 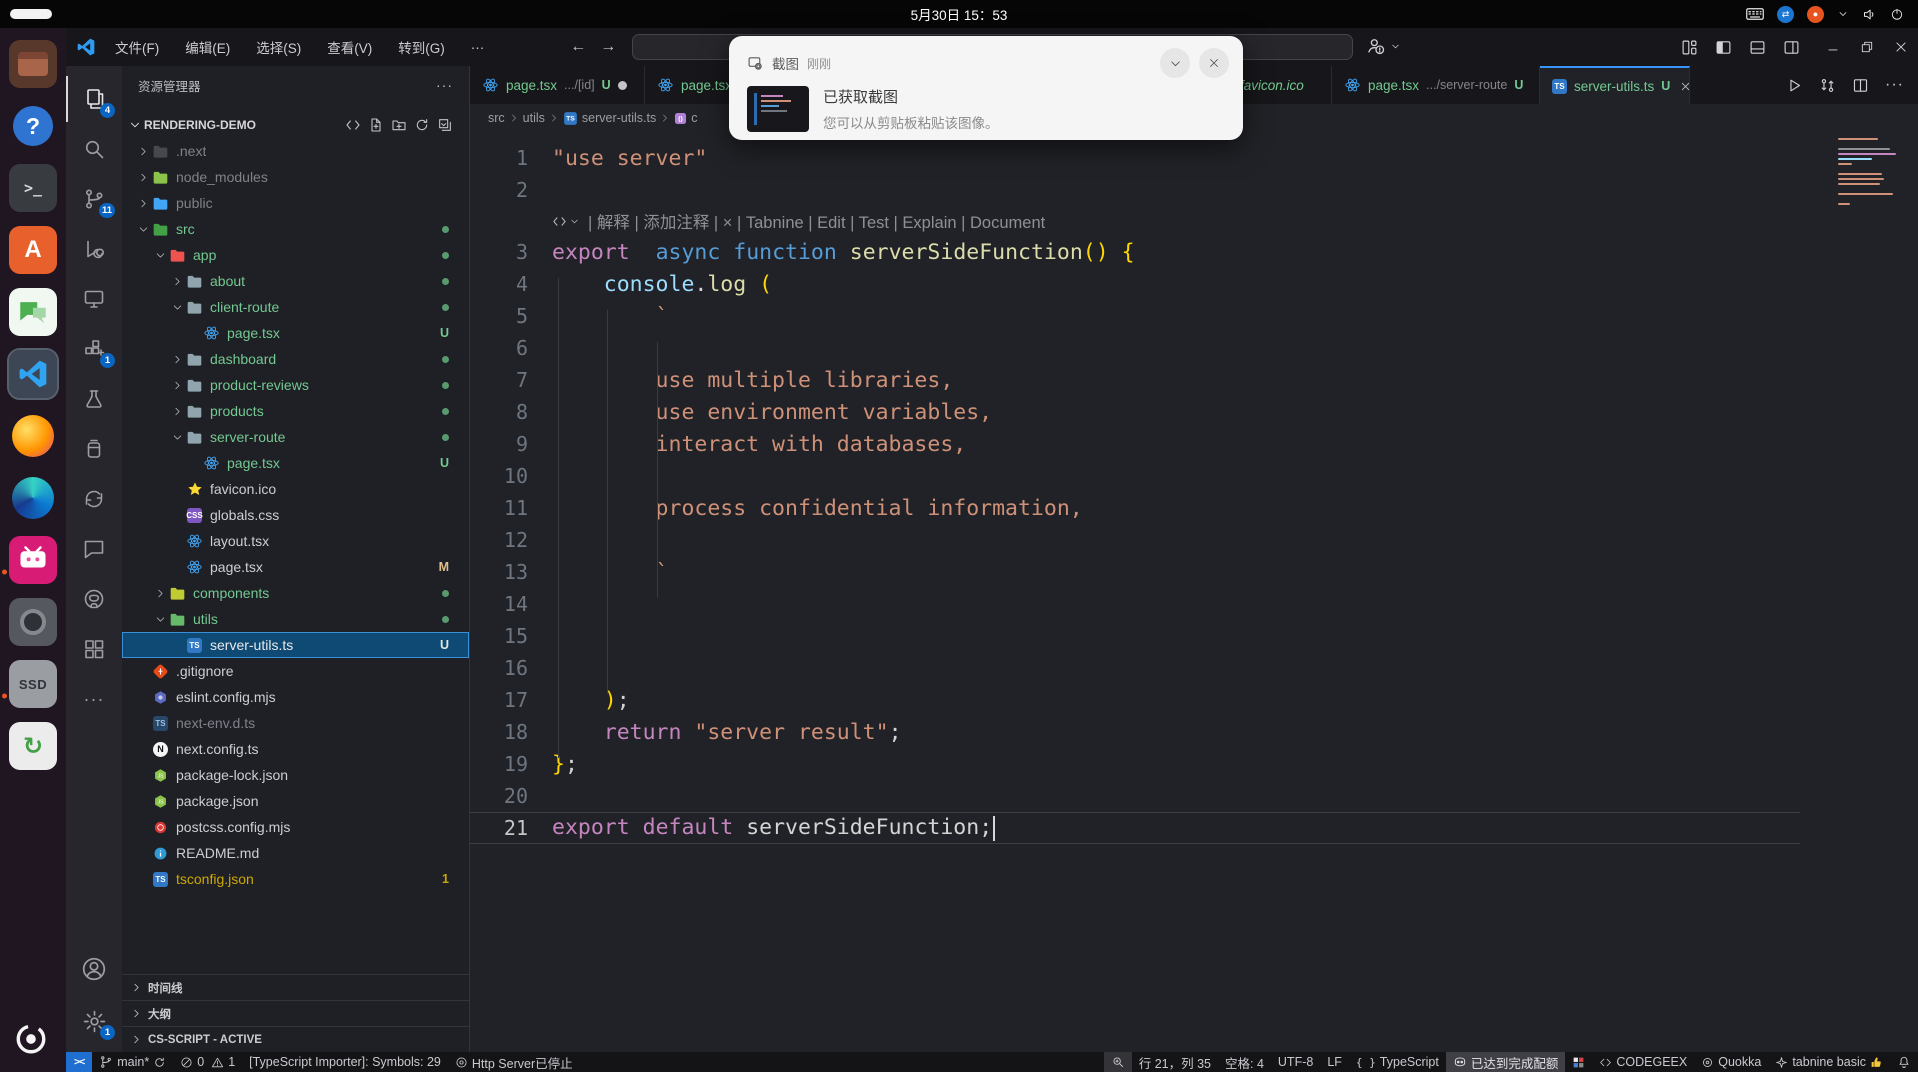 What do you see at coordinates (1723, 47) in the screenshot?
I see `toggle-sidebar-icon` at bounding box center [1723, 47].